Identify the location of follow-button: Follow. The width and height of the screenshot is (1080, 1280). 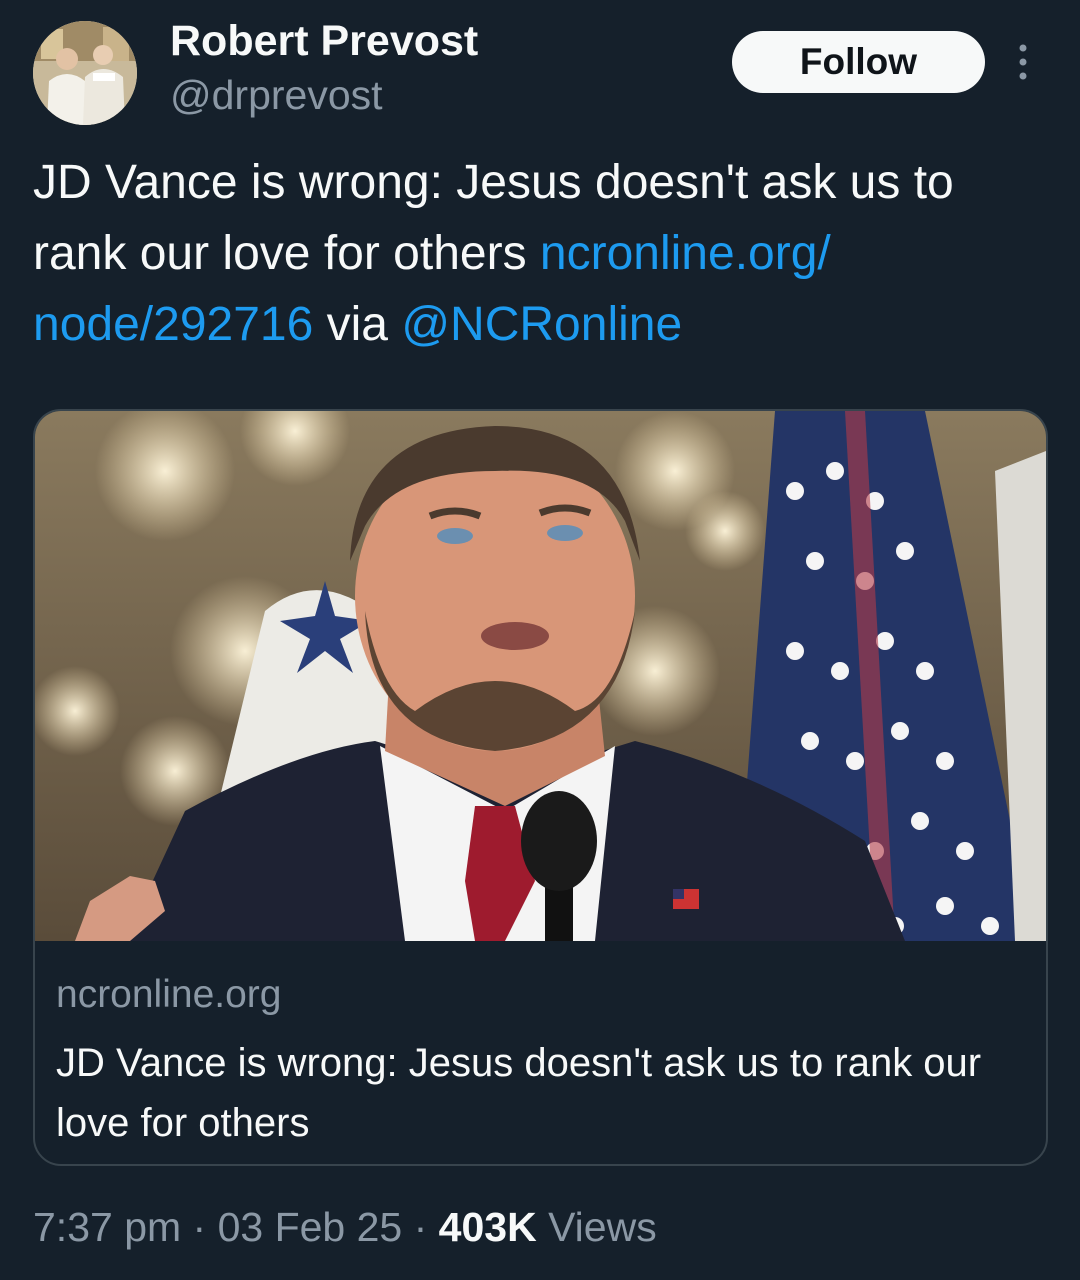
(858, 62).